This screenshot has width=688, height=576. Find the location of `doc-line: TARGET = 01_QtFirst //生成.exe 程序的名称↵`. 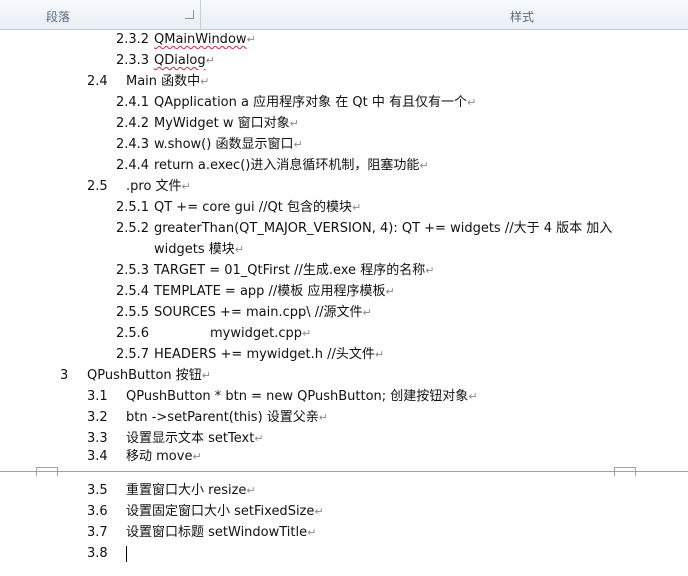

doc-line: TARGET = 01_QtFirst //生成.exe 程序的名称↵ is located at coordinates (294, 271).